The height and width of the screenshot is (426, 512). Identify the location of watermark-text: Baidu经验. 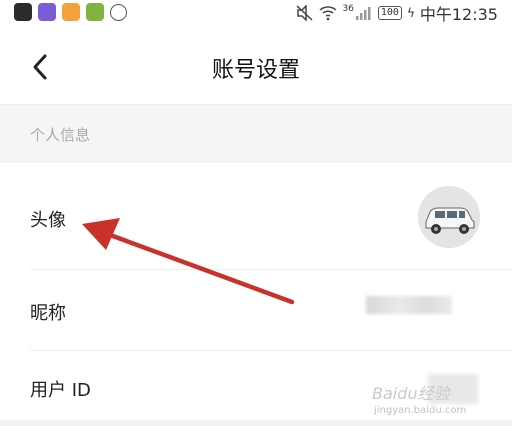
(411, 393).